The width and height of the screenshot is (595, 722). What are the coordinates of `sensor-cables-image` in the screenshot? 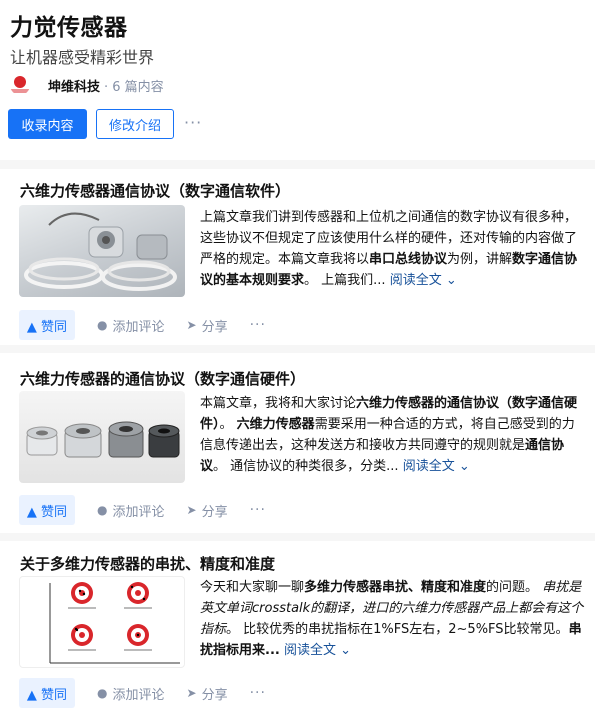 It's located at (100, 251).